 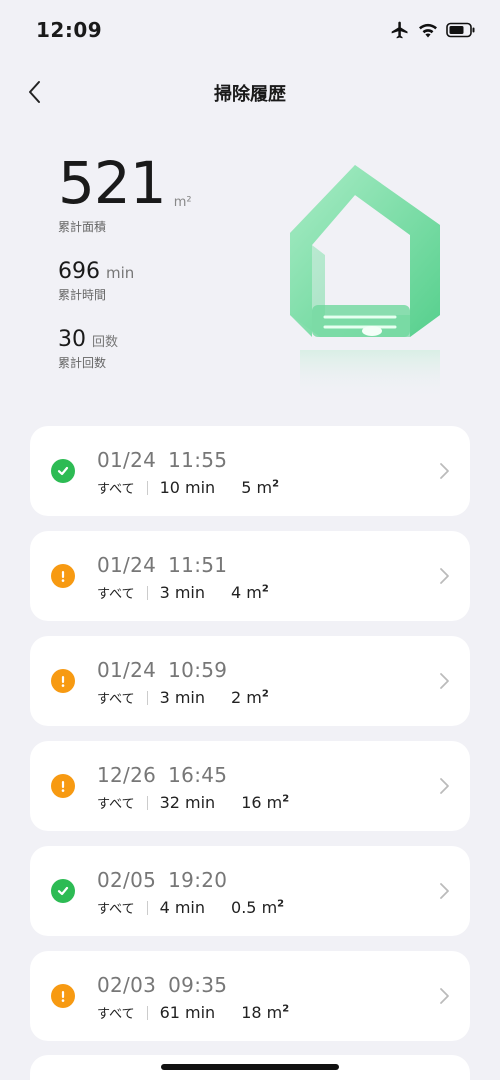 What do you see at coordinates (182, 907) in the screenshot?
I see `record-duration: 4 min` at bounding box center [182, 907].